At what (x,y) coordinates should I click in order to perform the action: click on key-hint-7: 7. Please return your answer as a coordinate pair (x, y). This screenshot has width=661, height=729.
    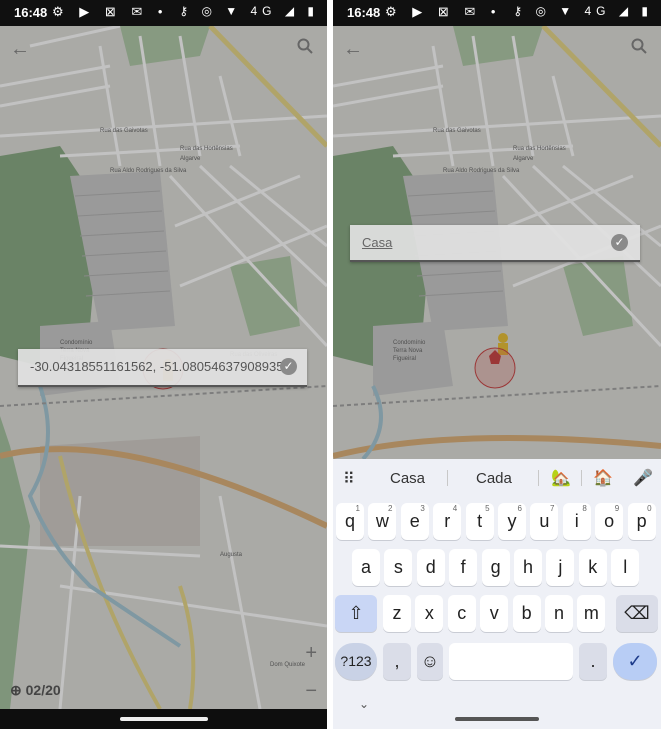
    Looking at the image, I should click on (552, 508).